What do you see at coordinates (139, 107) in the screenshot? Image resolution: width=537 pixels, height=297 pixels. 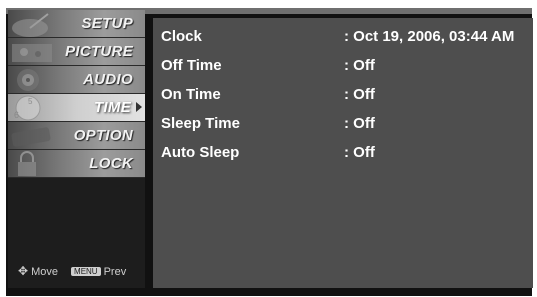 I see `chevron-right-icon` at bounding box center [139, 107].